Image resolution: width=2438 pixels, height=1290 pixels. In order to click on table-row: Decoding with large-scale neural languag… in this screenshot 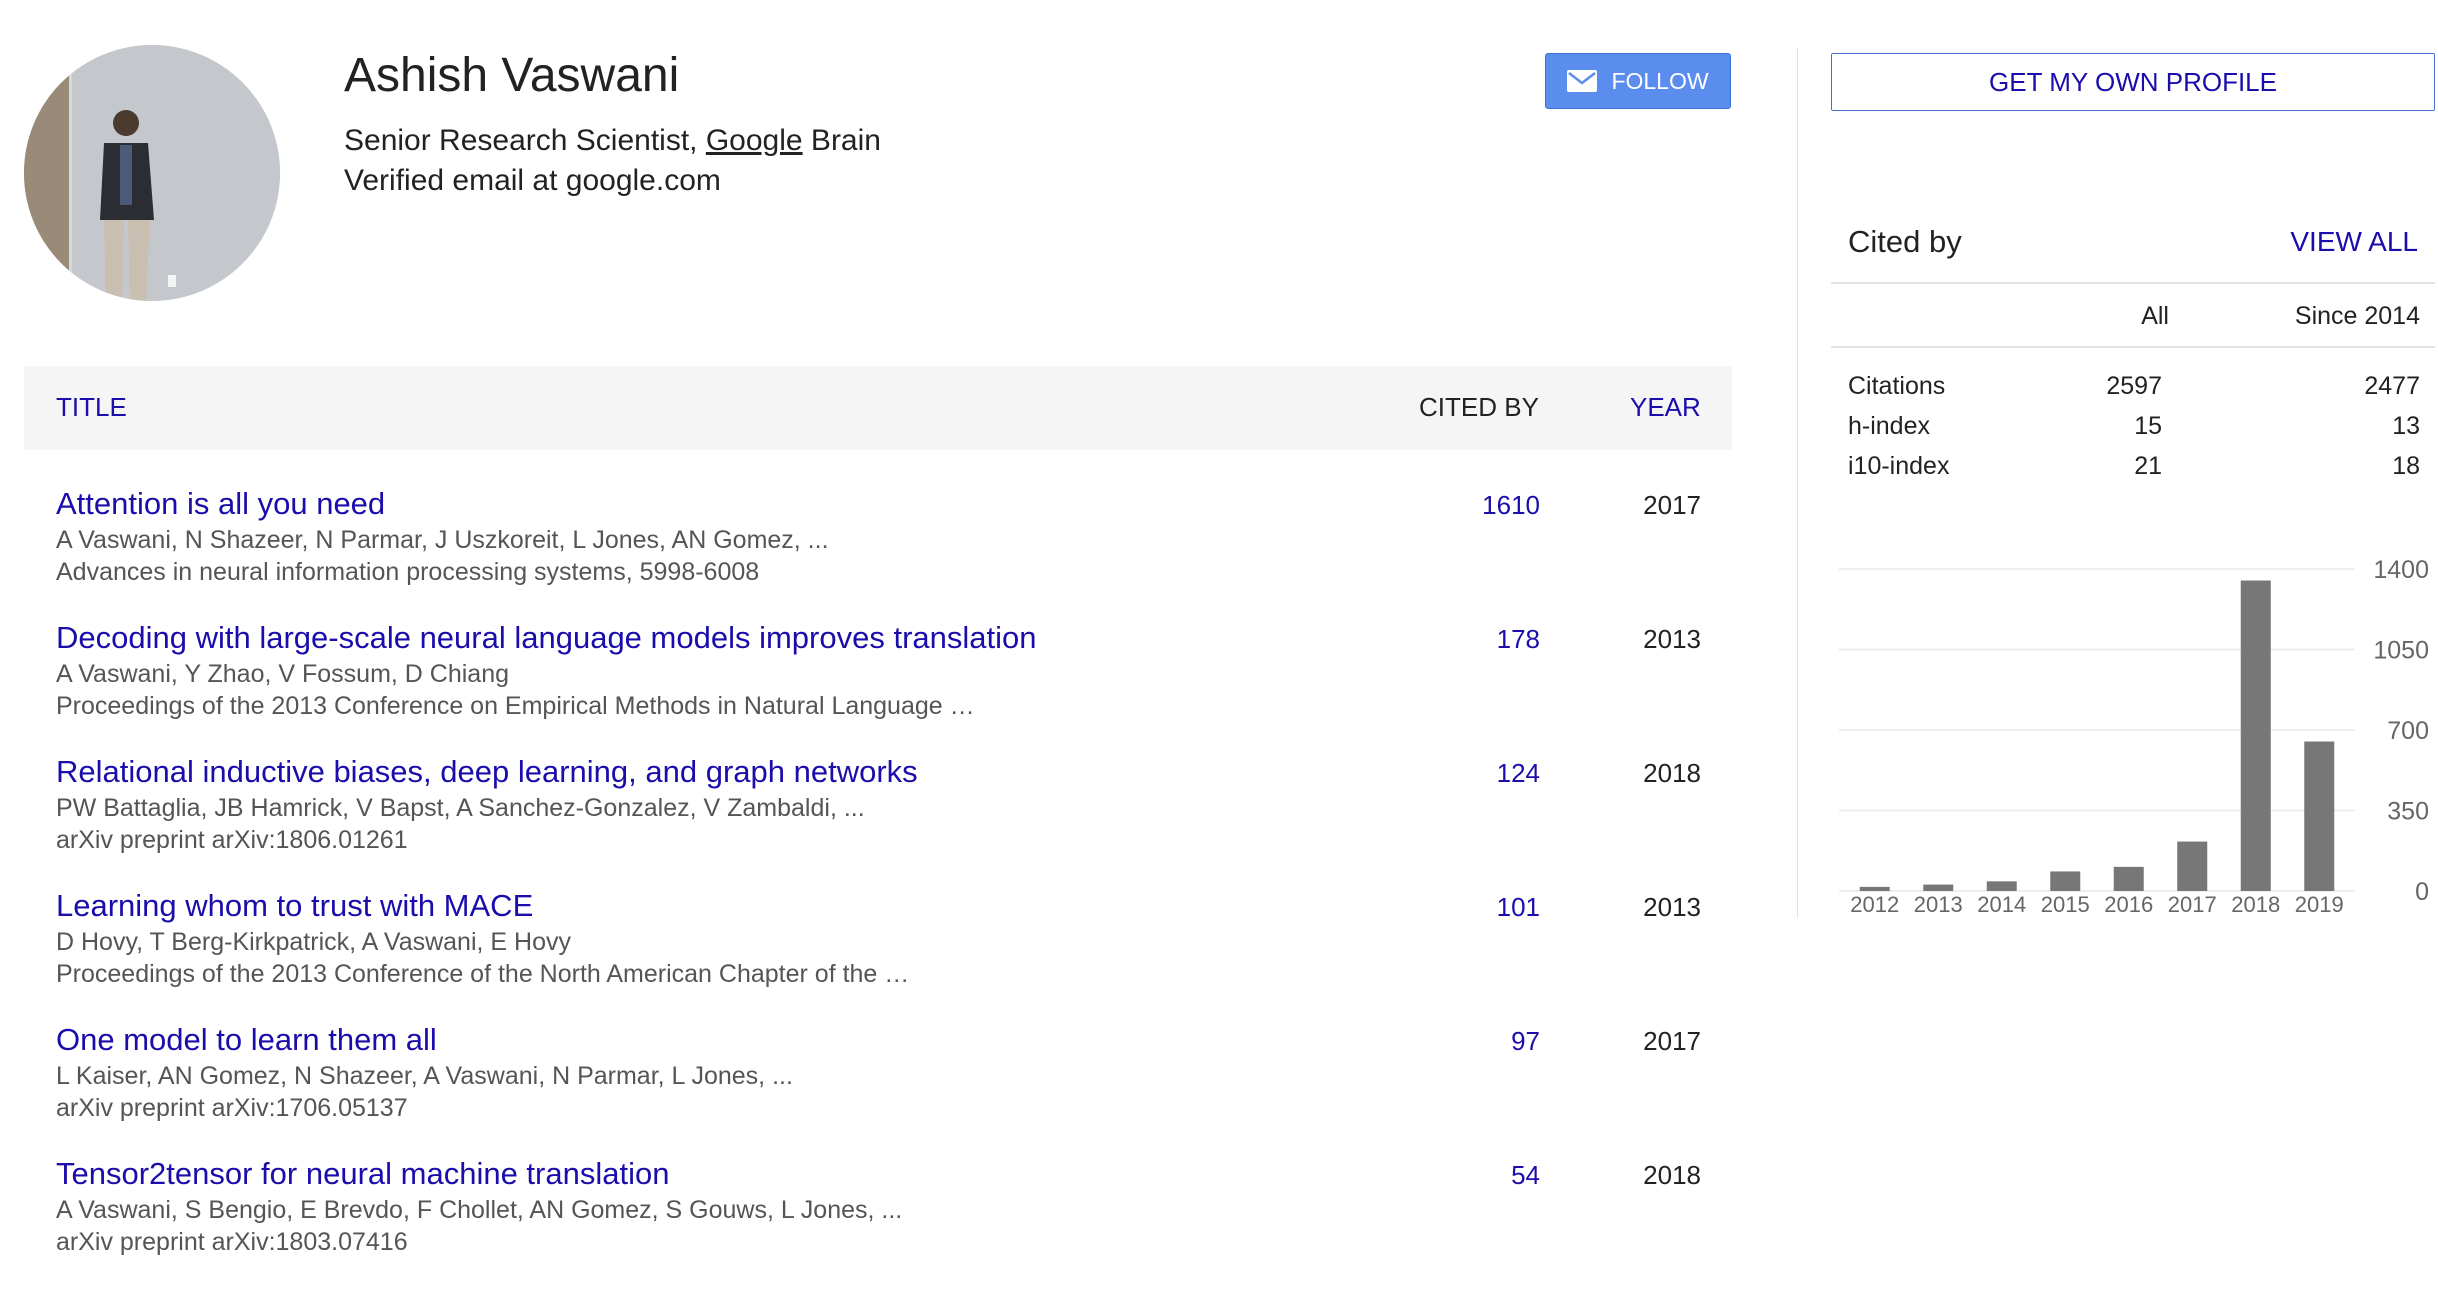, I will do `click(866, 687)`.